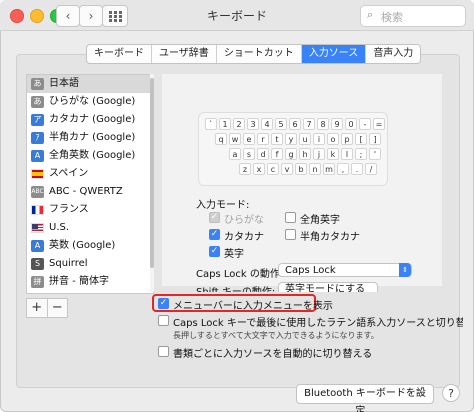 The image size is (474, 412). What do you see at coordinates (214, 251) in the screenshot?
I see `mode-romaji-checkbox: ✓` at bounding box center [214, 251].